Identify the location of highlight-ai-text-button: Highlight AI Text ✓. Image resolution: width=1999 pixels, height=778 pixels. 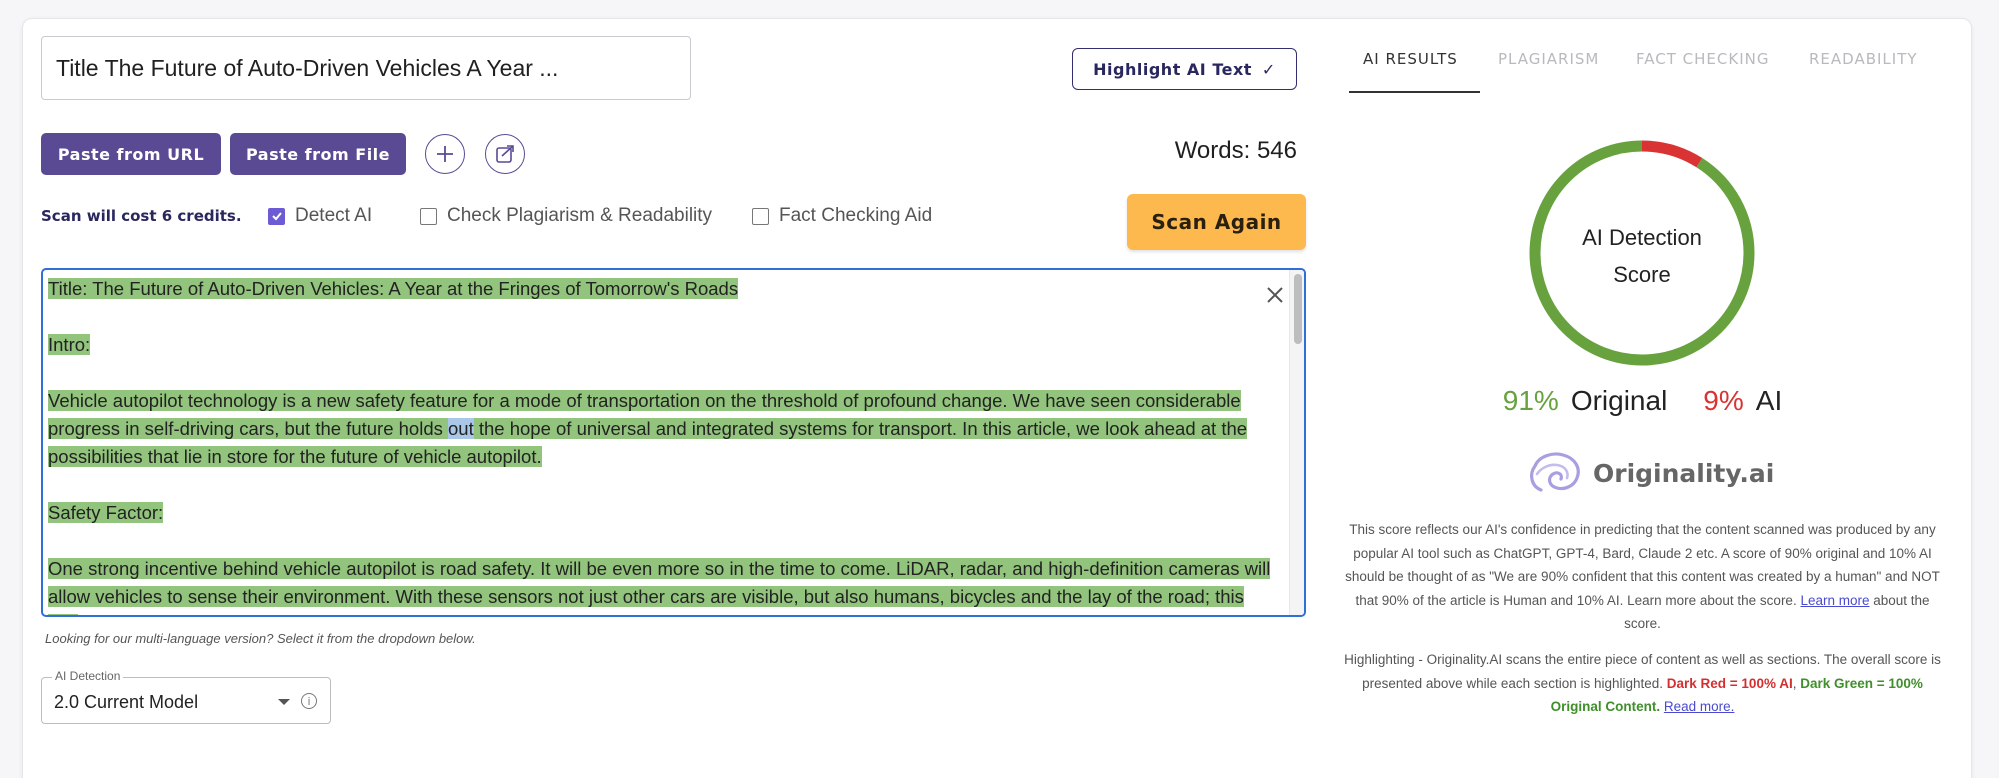
(1184, 69).